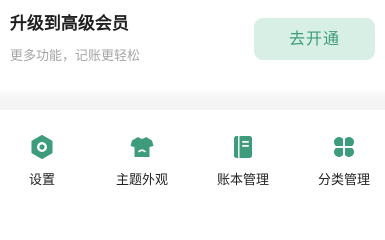 This screenshot has height=240, width=385. I want to click on theme-shirt-icon, so click(142, 147).